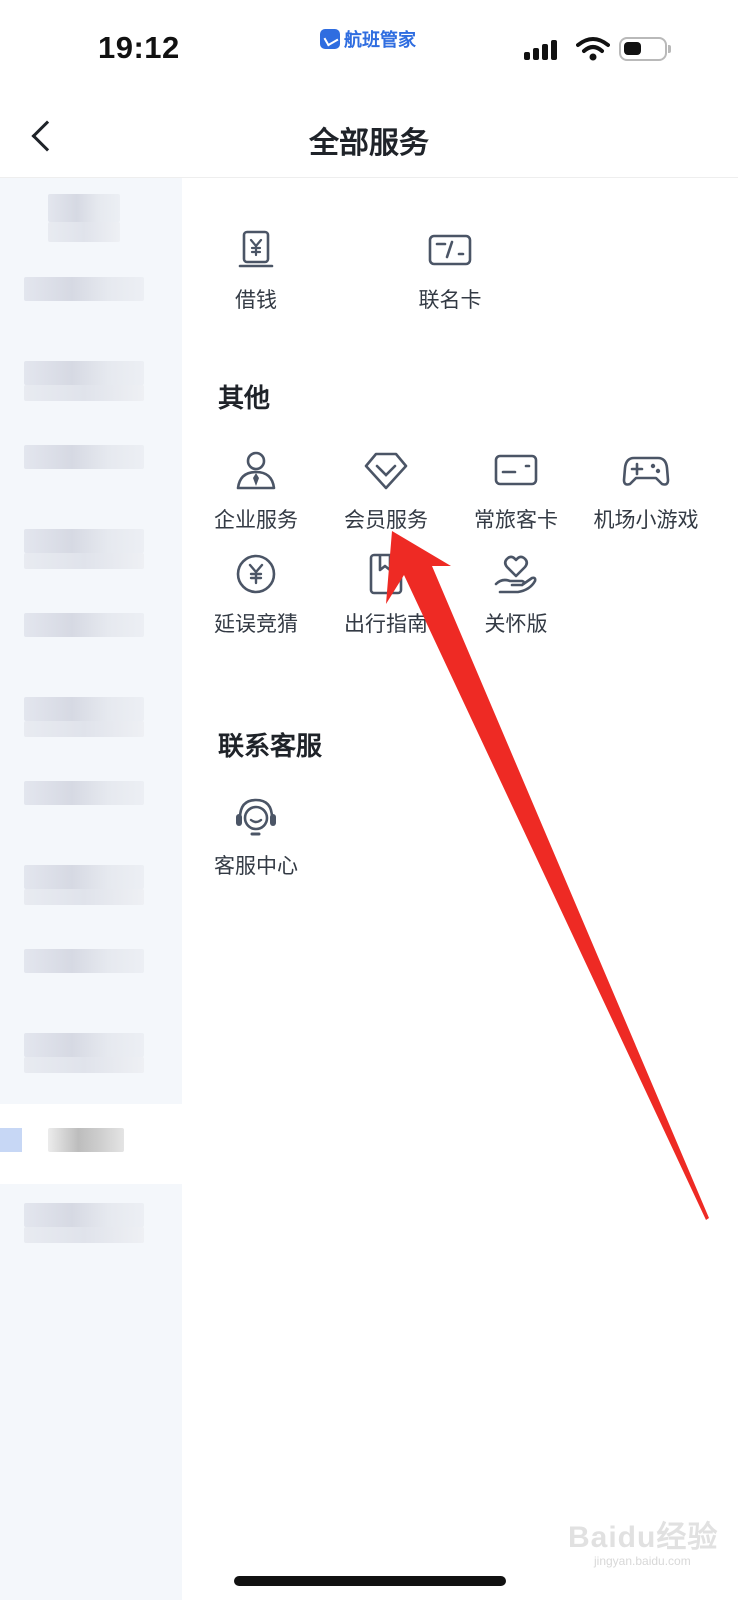 This screenshot has width=738, height=1600. Describe the element at coordinates (646, 490) in the screenshot. I see `service-airport-games: 机场小游戏` at that location.